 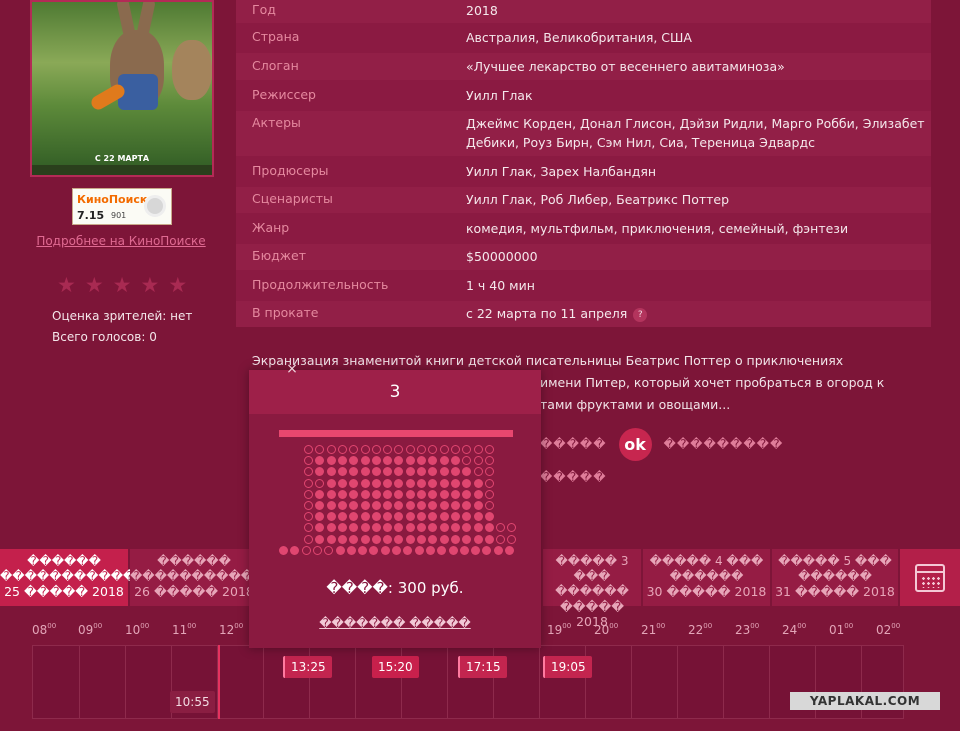 What do you see at coordinates (121, 241) in the screenshot?
I see `kinopoisk-link: Подробнее на КиноПоиске` at bounding box center [121, 241].